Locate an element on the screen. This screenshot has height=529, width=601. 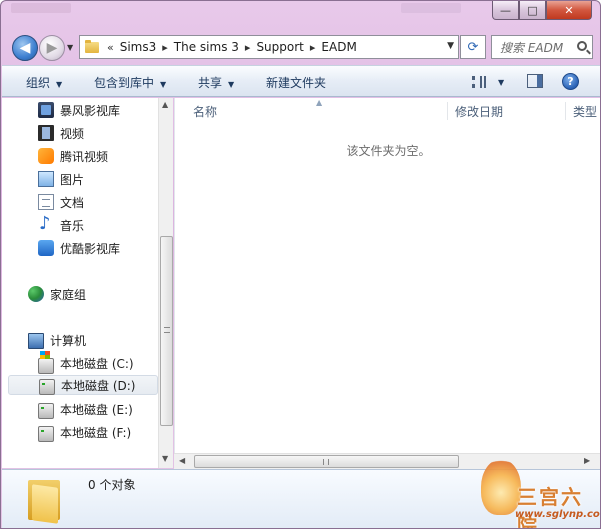
help-icon: ? is located at coordinates (570, 81).